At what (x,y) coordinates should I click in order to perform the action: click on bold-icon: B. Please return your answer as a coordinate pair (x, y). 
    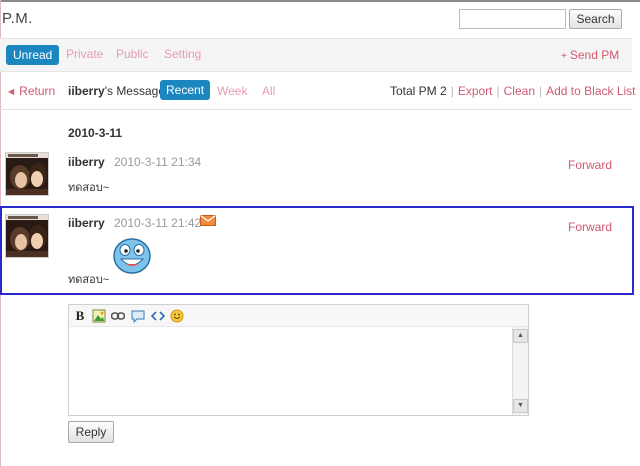
    Looking at the image, I should click on (80, 316).